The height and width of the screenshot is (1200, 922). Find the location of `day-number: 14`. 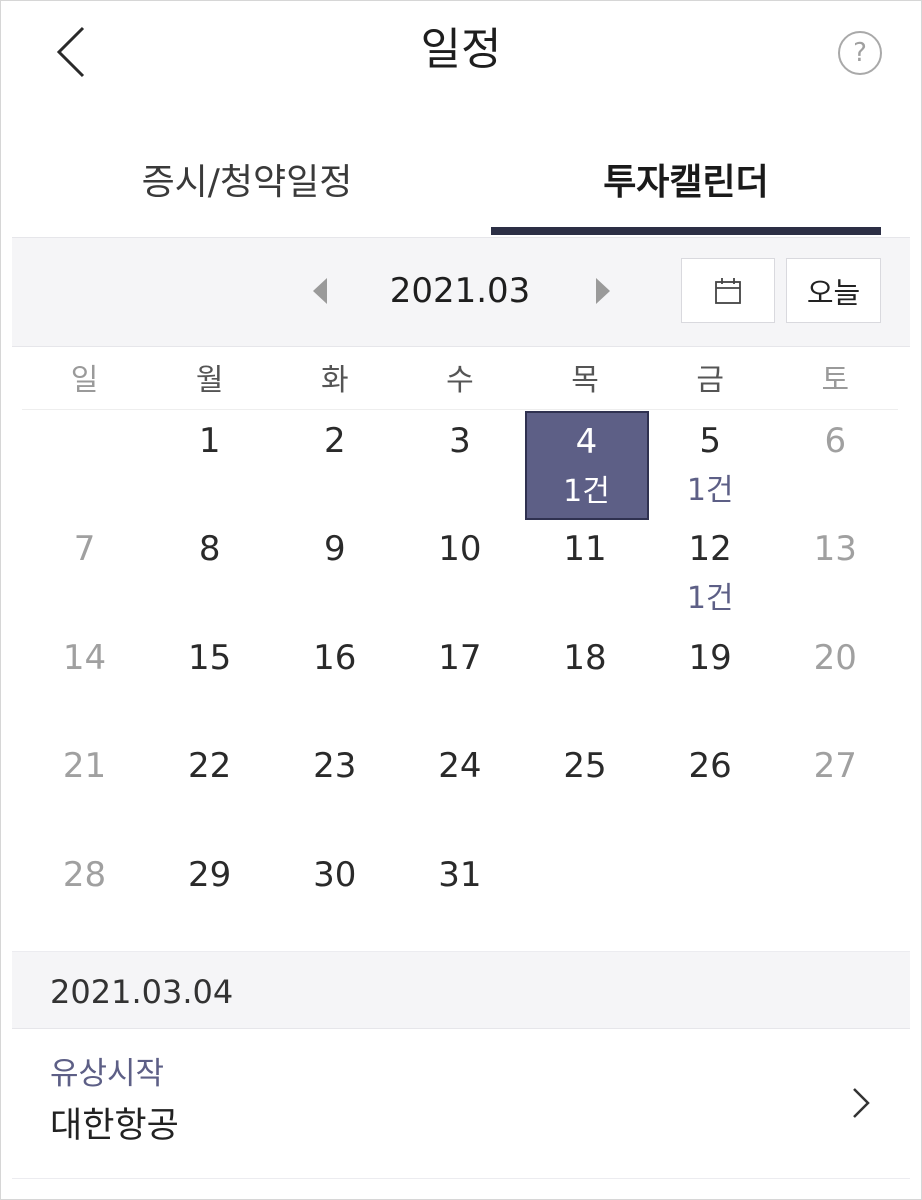

day-number: 14 is located at coordinates (84, 657).